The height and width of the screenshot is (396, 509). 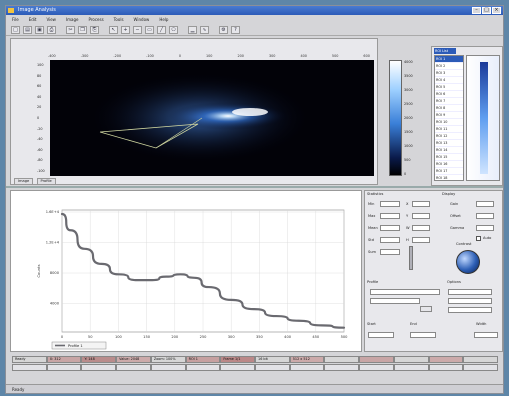 What do you see at coordinates (421, 204) in the screenshot?
I see `x-field` at bounding box center [421, 204].